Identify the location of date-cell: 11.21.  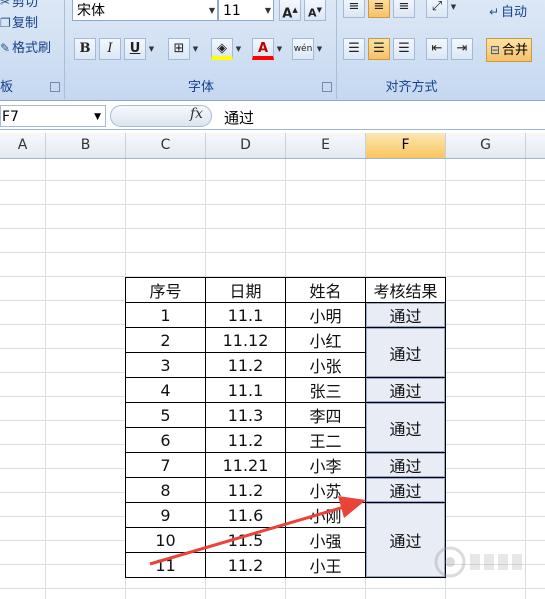
(245, 465).